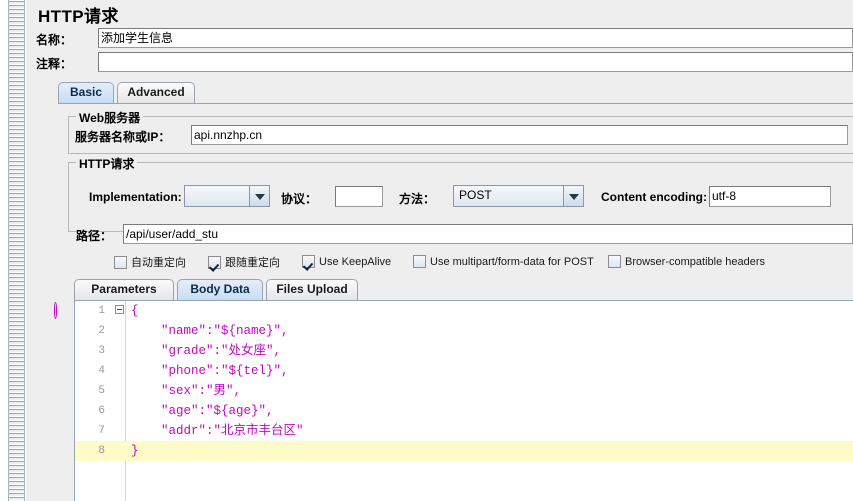  Describe the element at coordinates (464, 451) in the screenshot. I see `code-line-current: 8 }` at that location.